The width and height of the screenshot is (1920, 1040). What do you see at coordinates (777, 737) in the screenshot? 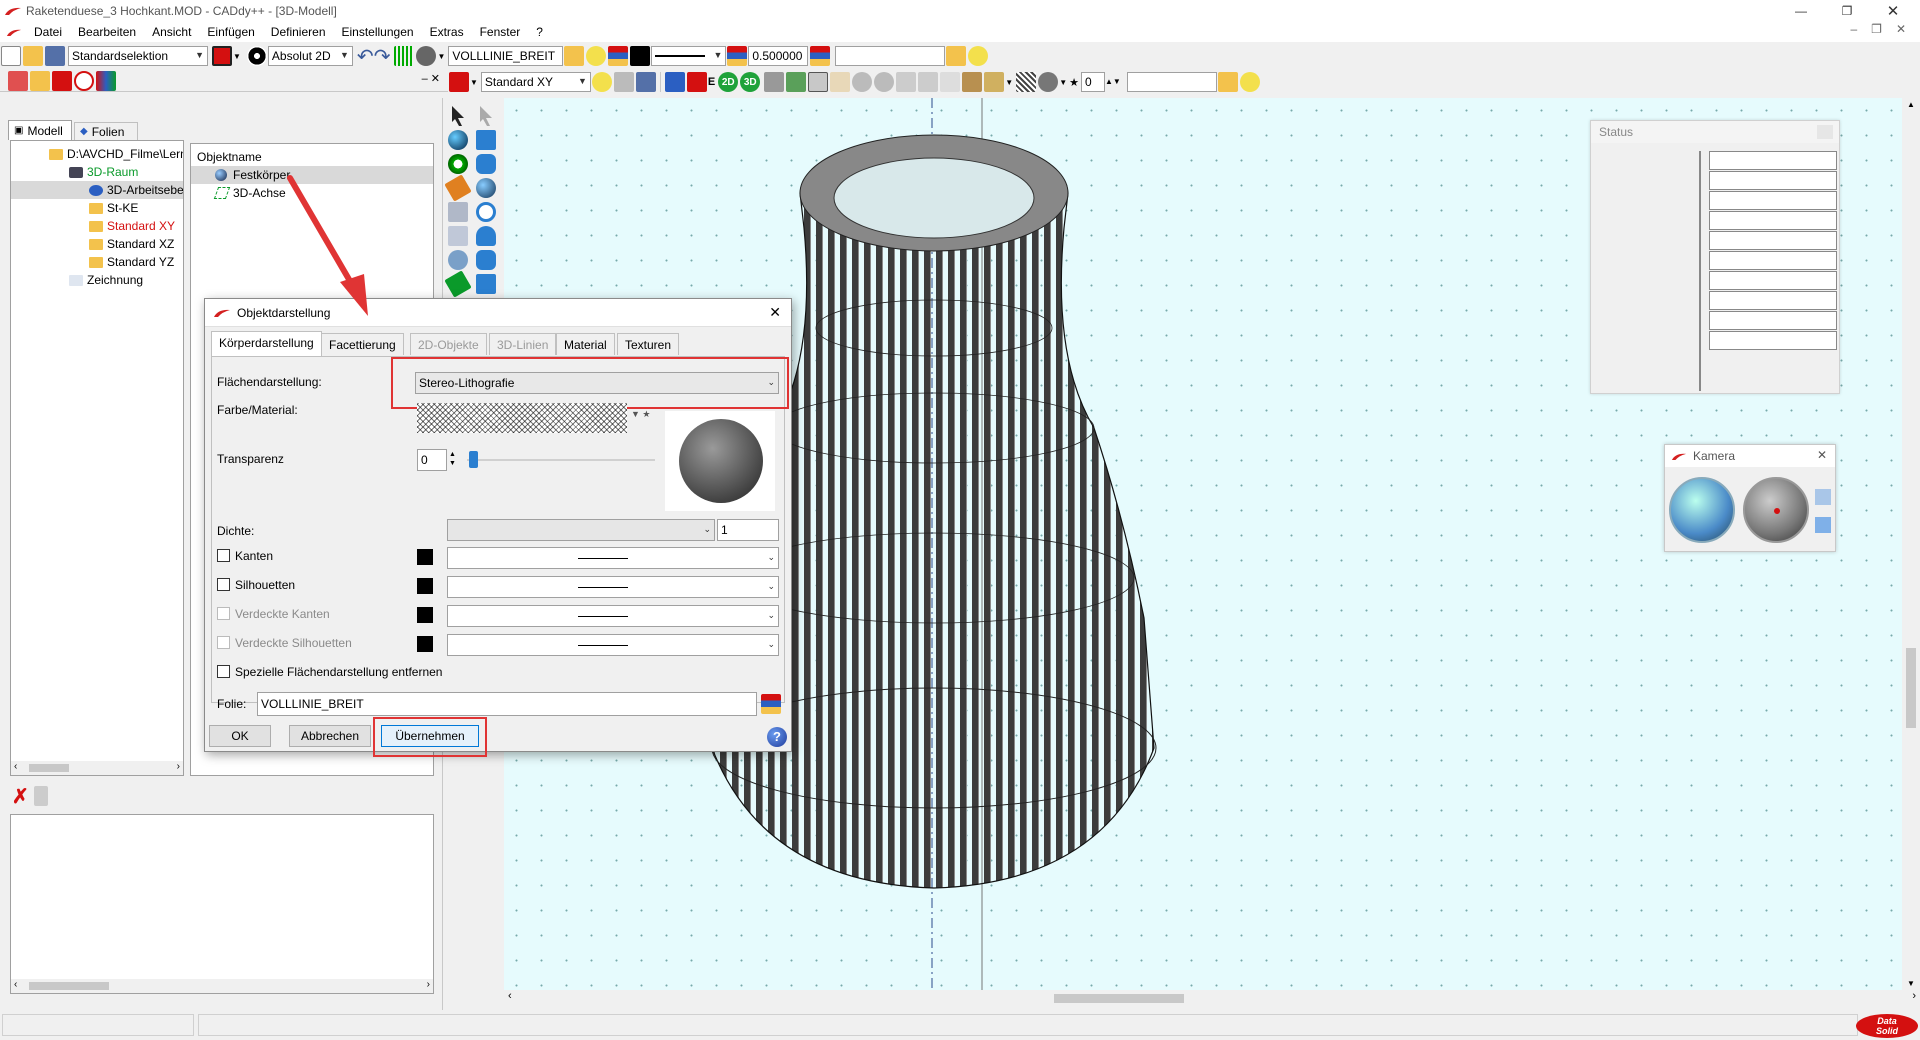
I see `help-icon: ?` at bounding box center [777, 737].